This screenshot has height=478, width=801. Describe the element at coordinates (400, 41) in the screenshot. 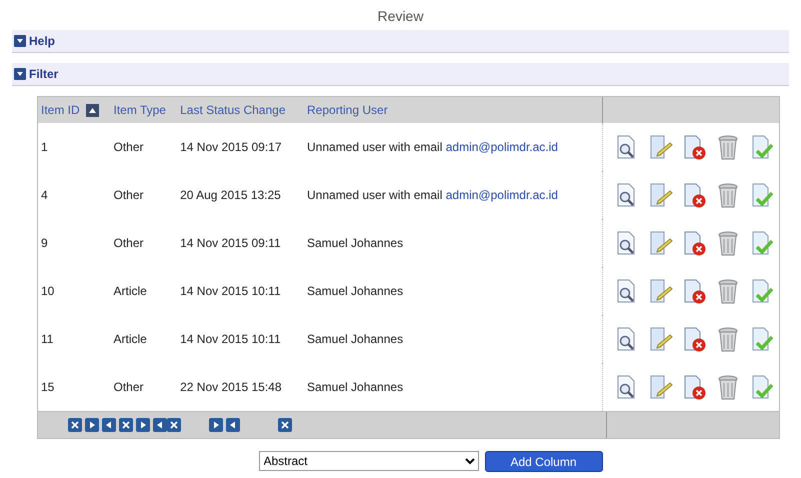

I see `section-header: Help` at that location.